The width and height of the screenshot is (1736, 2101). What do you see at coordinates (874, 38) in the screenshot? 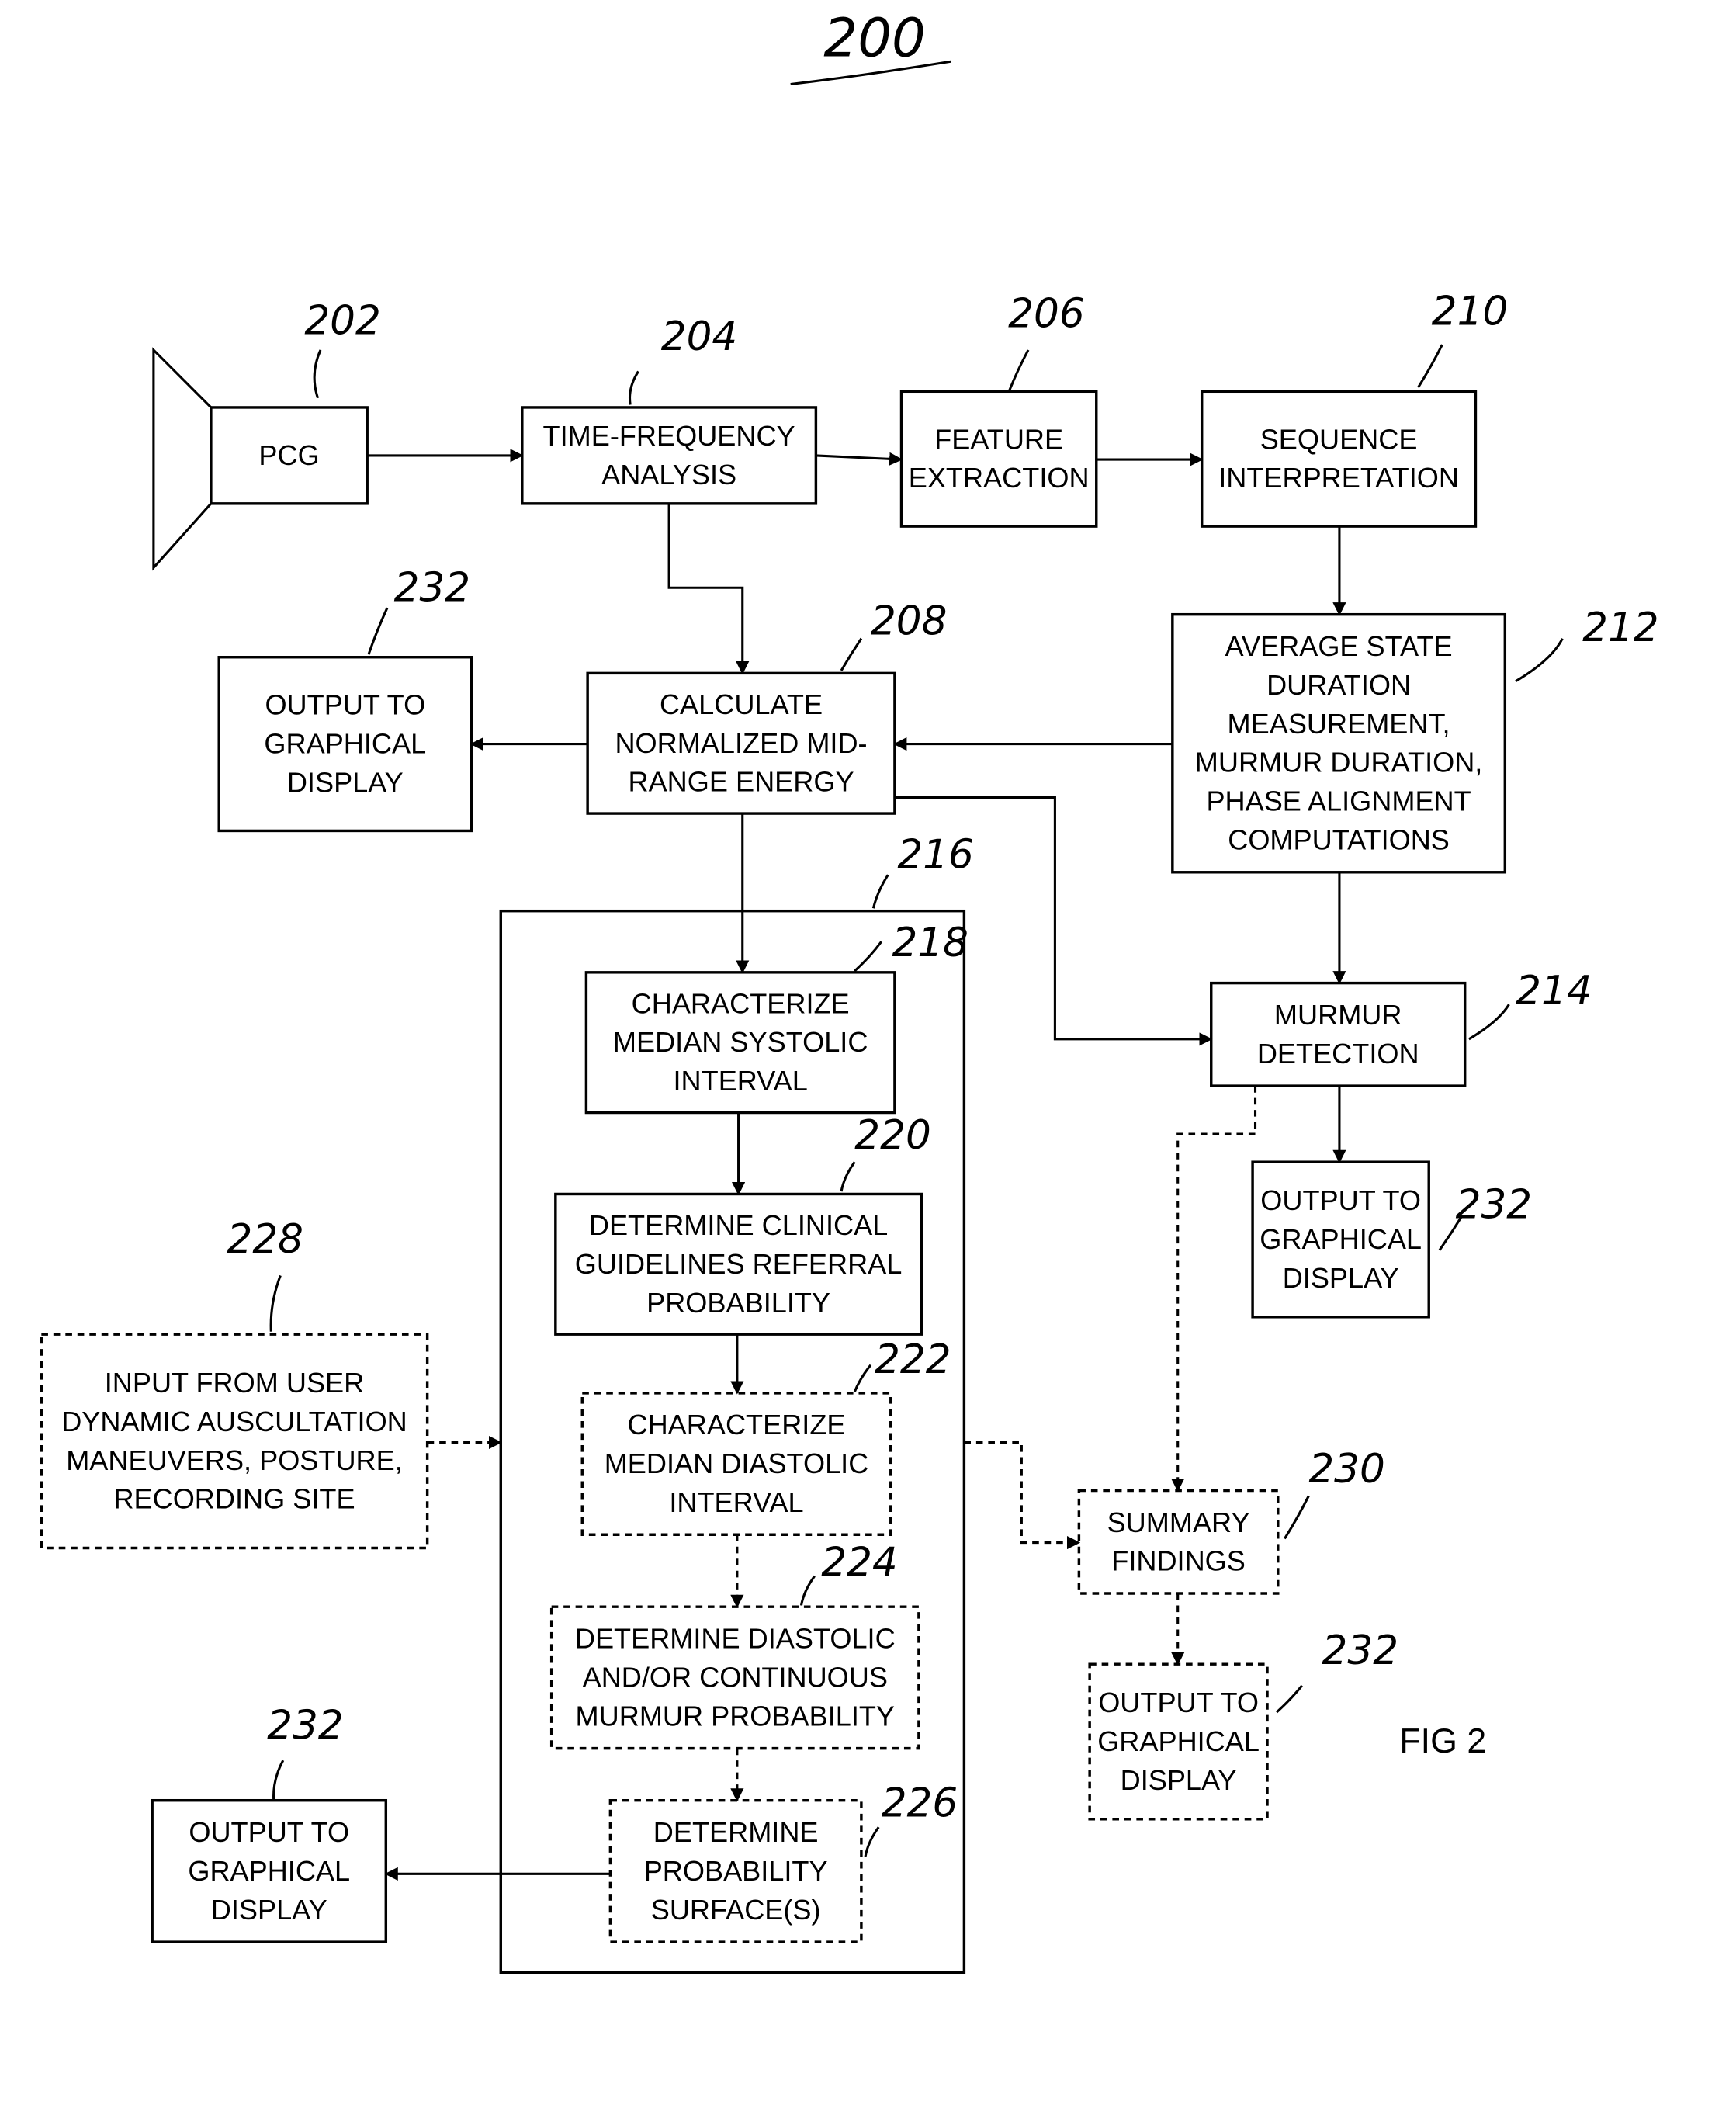
I see `figure-number: 200` at bounding box center [874, 38].